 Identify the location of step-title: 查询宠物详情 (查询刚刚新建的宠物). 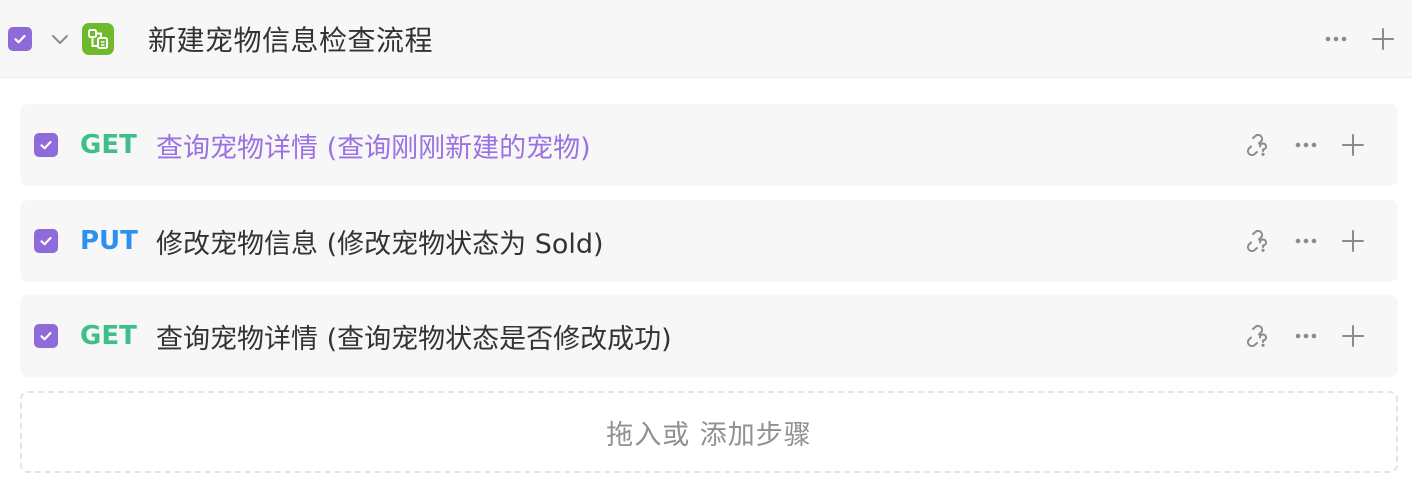
(373, 145).